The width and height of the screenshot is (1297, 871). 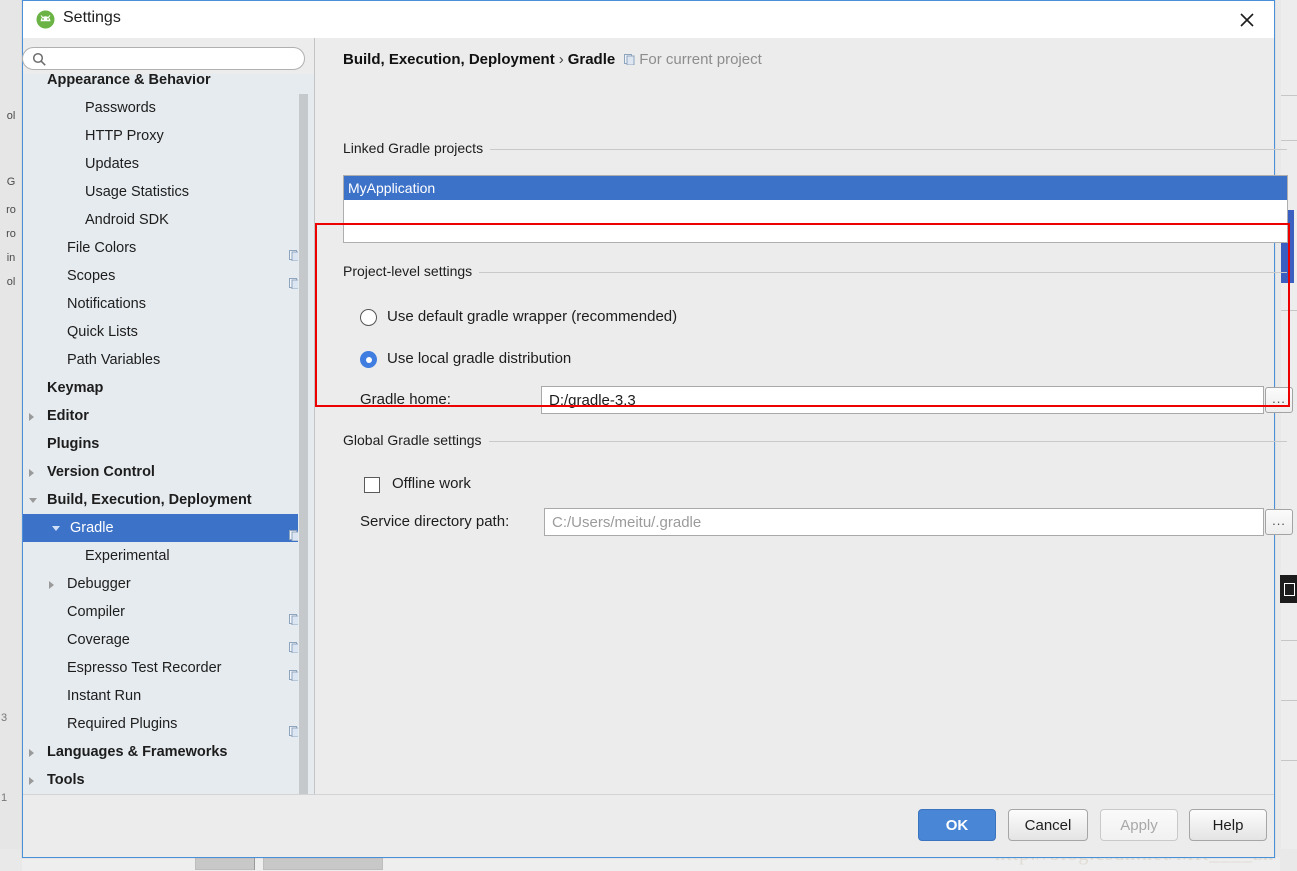 What do you see at coordinates (1247, 19) in the screenshot?
I see `close-icon` at bounding box center [1247, 19].